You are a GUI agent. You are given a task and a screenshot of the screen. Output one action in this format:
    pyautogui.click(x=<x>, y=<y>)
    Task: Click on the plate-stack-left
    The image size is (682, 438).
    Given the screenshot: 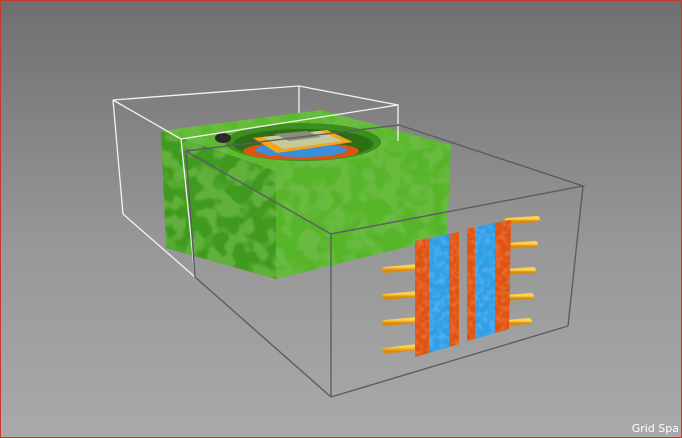 What is the action you would take?
    pyautogui.click(x=437, y=294)
    